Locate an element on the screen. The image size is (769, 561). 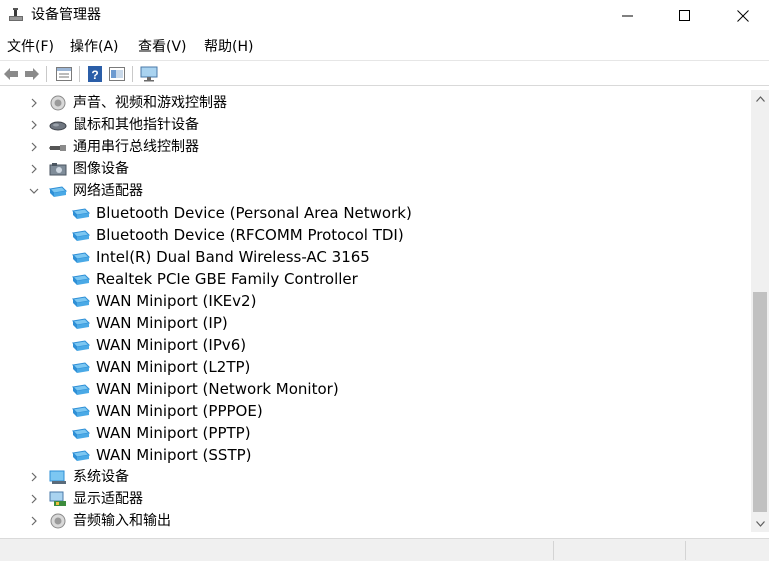
forward-arrow-icon is located at coordinates (32, 74).